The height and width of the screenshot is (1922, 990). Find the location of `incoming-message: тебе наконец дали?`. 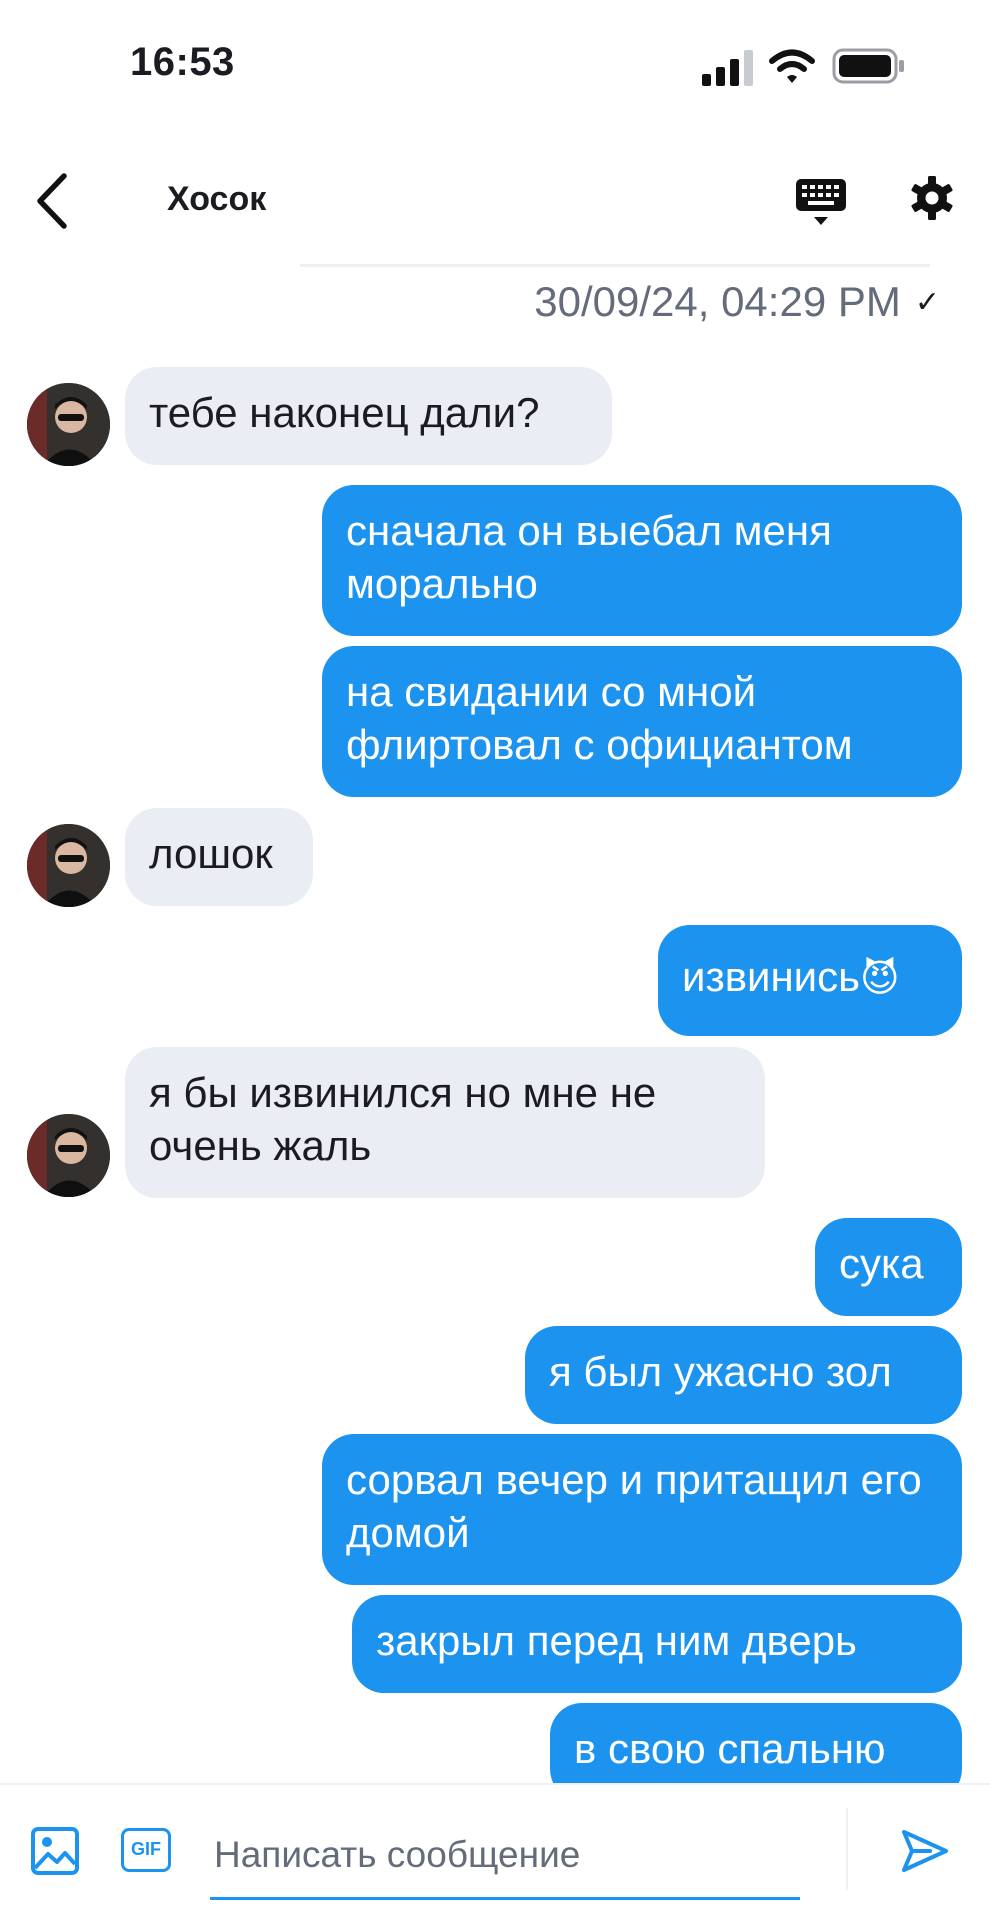

incoming-message: тебе наконец дали? is located at coordinates (368, 416).